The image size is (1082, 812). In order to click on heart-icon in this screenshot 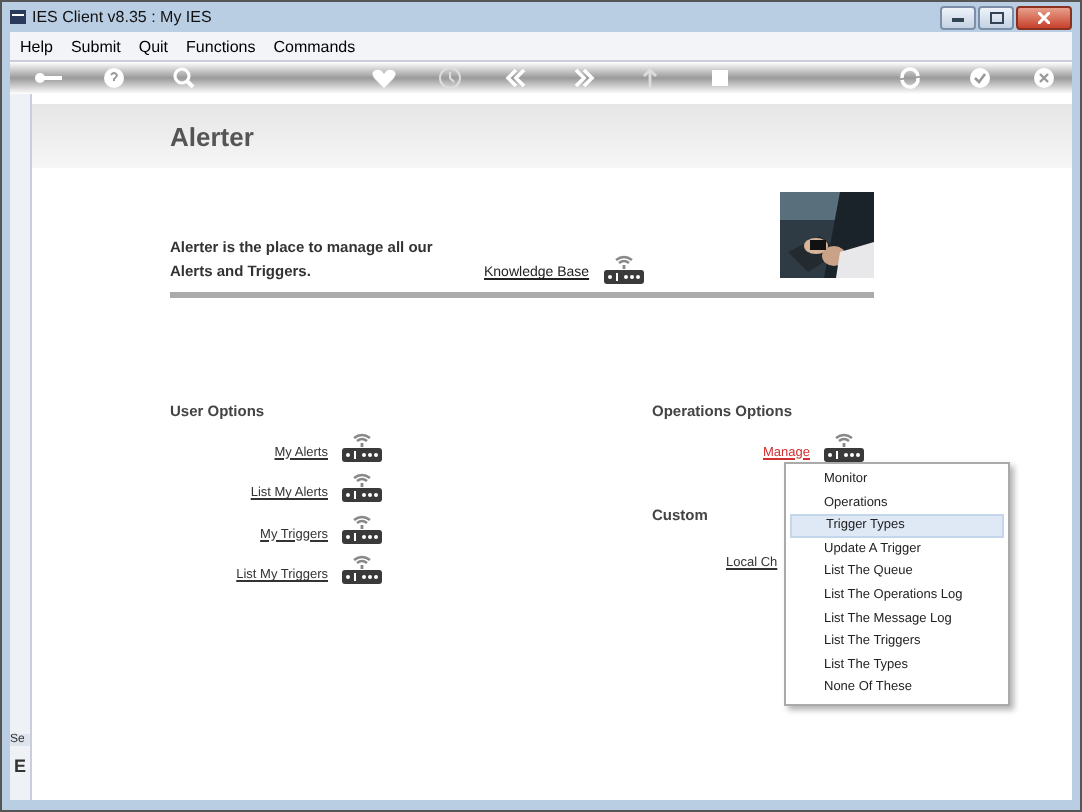, I will do `click(384, 78)`.